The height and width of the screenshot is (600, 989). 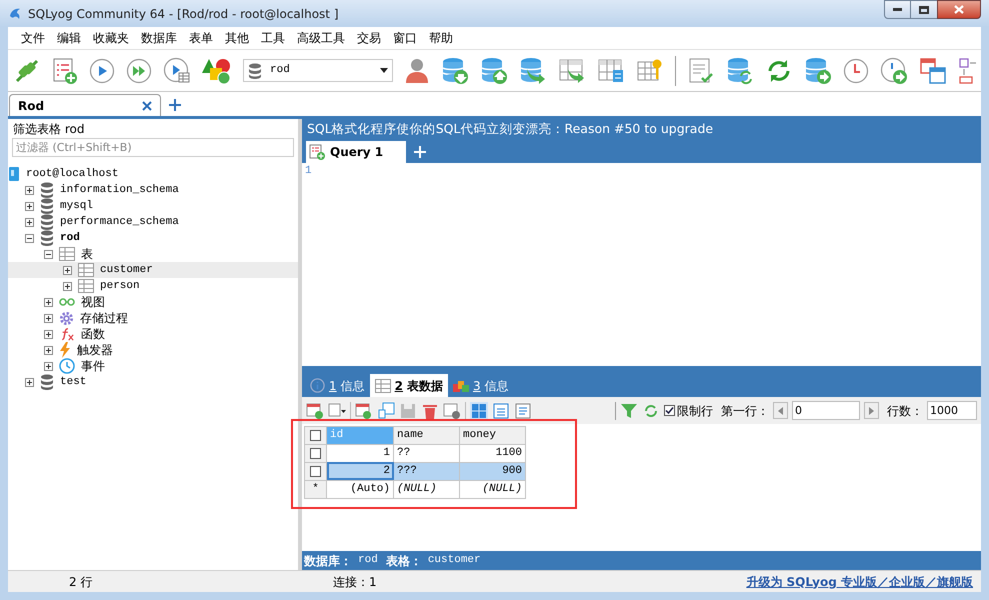 I want to click on filter-field: 过滤器 (Ctrl+Shift+B), so click(x=153, y=147).